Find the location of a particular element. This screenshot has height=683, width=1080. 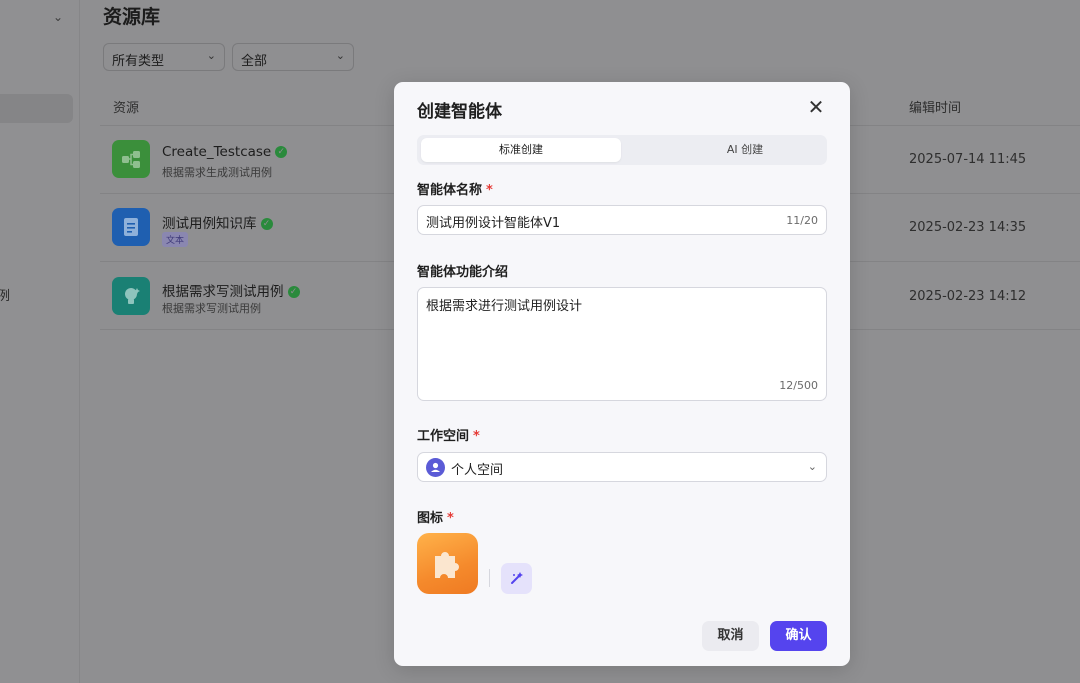

icon-label-text: 图标 is located at coordinates (430, 518).